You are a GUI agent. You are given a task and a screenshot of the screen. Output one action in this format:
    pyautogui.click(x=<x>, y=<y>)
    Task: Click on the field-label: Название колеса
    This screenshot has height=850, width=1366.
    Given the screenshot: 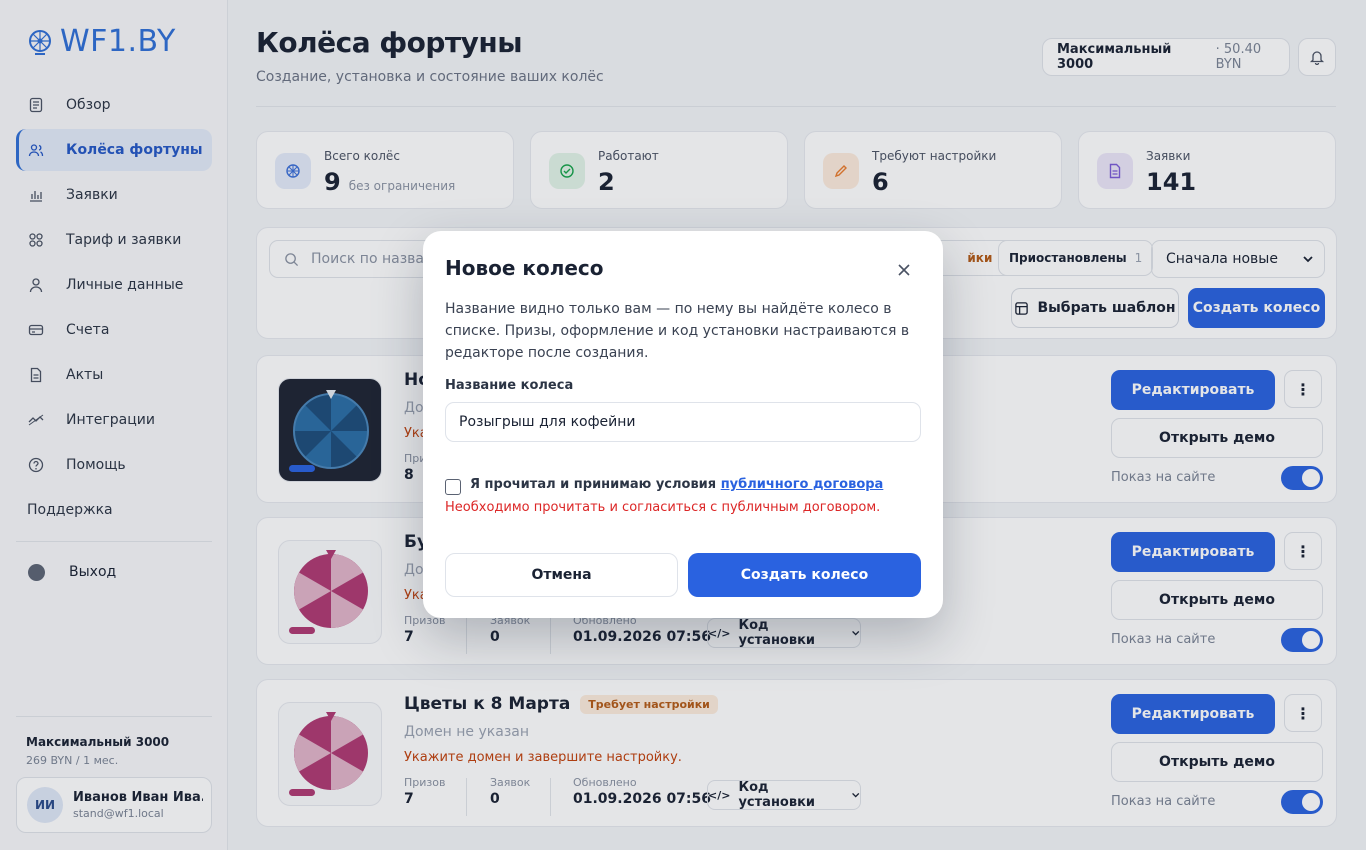 What is the action you would take?
    pyautogui.click(x=509, y=385)
    